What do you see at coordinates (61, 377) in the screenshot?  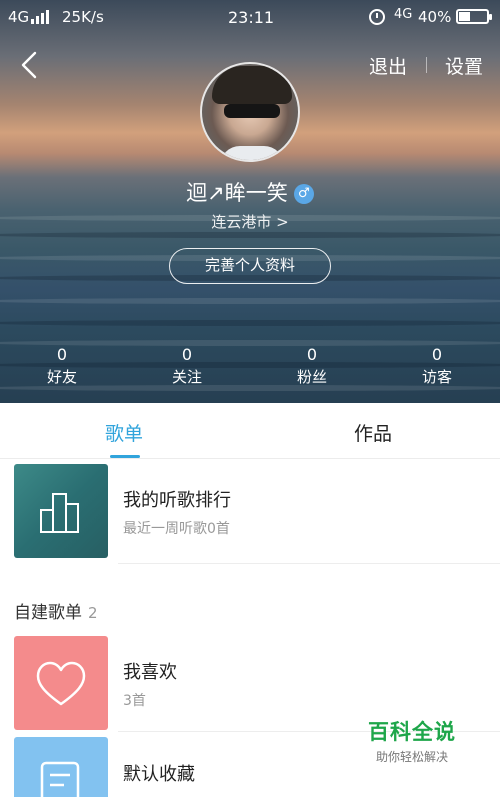 I see `stat-label: 好友` at bounding box center [61, 377].